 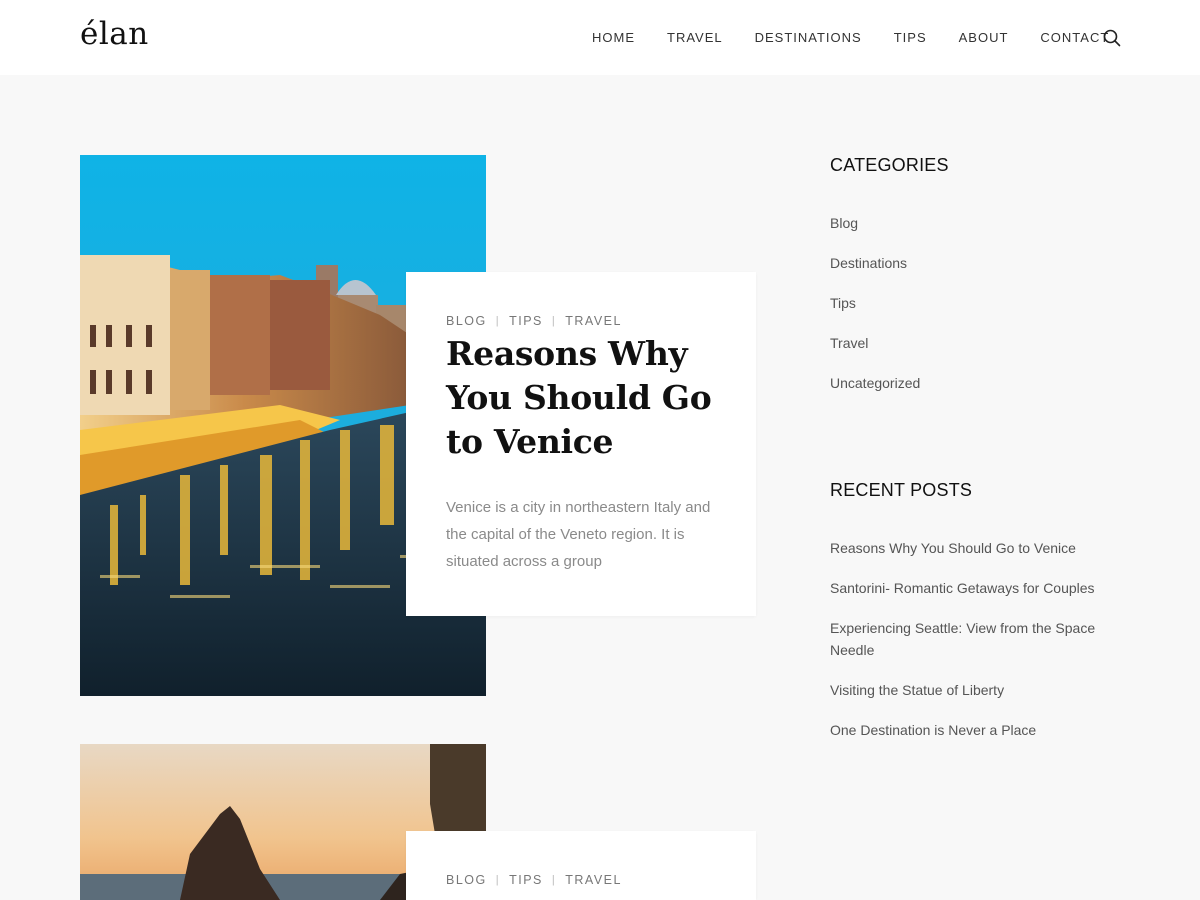 I want to click on post-title: Reasons Why You Should Go to Venice, so click(x=591, y=398).